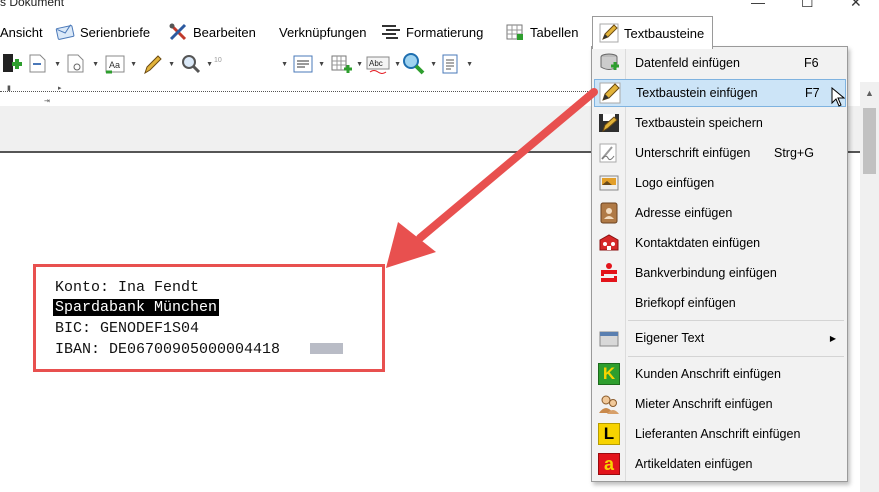  What do you see at coordinates (153, 65) in the screenshot?
I see `pen-icon` at bounding box center [153, 65].